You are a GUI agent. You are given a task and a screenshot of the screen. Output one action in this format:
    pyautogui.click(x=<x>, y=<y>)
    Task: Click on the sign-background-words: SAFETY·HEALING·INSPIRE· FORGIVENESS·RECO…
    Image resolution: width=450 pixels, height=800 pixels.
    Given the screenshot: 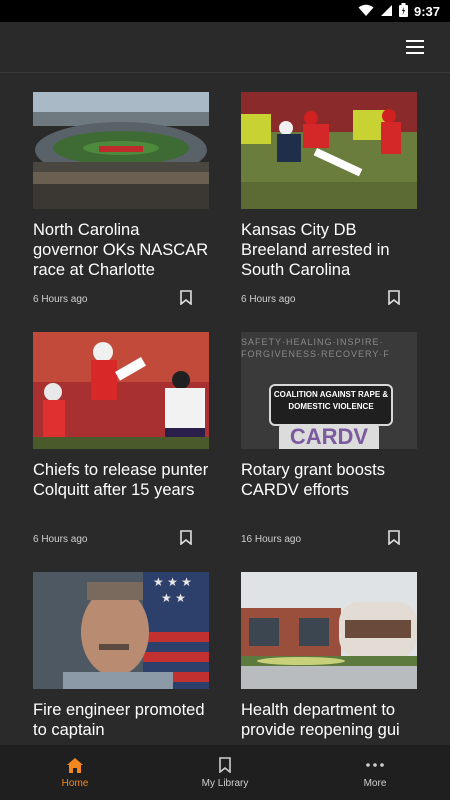 What is the action you would take?
    pyautogui.click(x=315, y=348)
    